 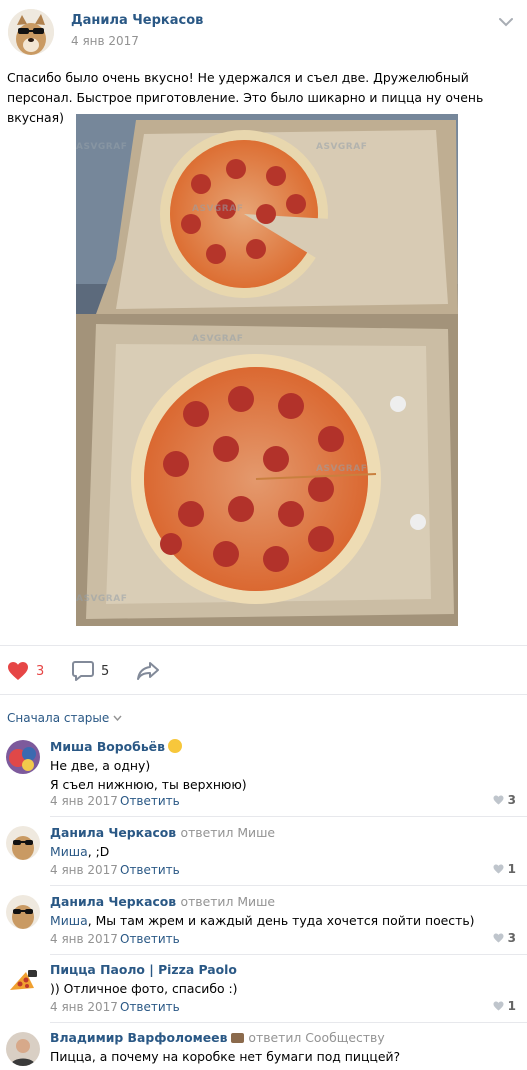 What do you see at coordinates (100, 765) in the screenshot?
I see `comment-text: Не две, а одну)` at bounding box center [100, 765].